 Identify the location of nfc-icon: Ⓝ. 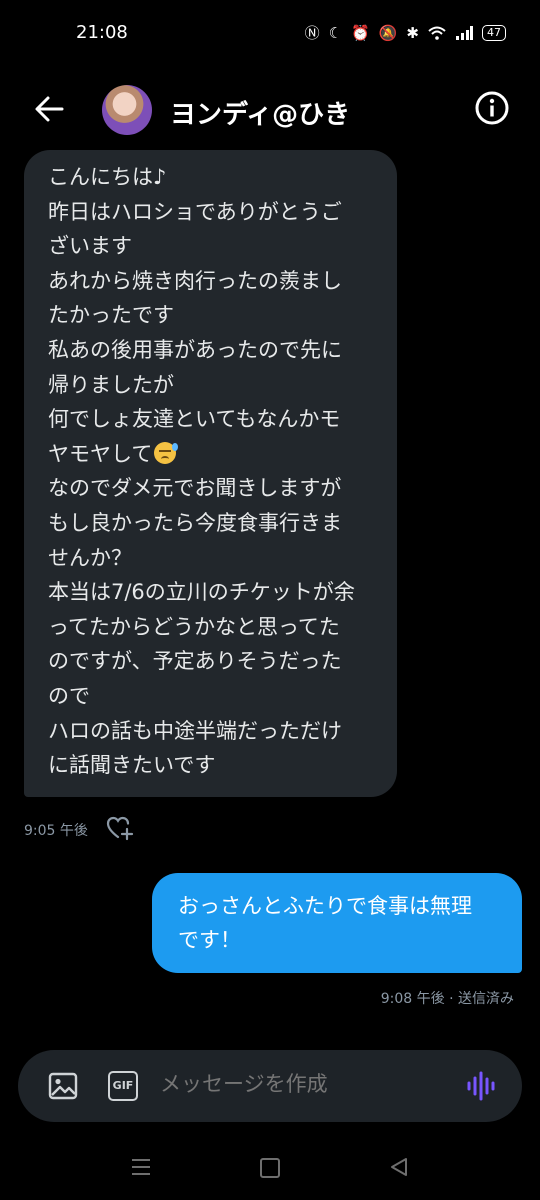
(312, 33).